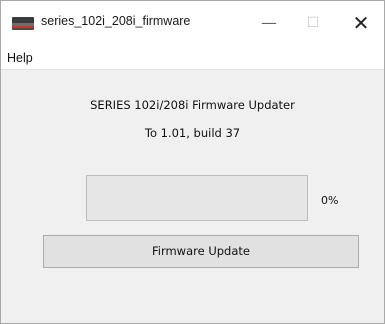  Describe the element at coordinates (23, 23) in the screenshot. I see `printer-app-icon` at that location.